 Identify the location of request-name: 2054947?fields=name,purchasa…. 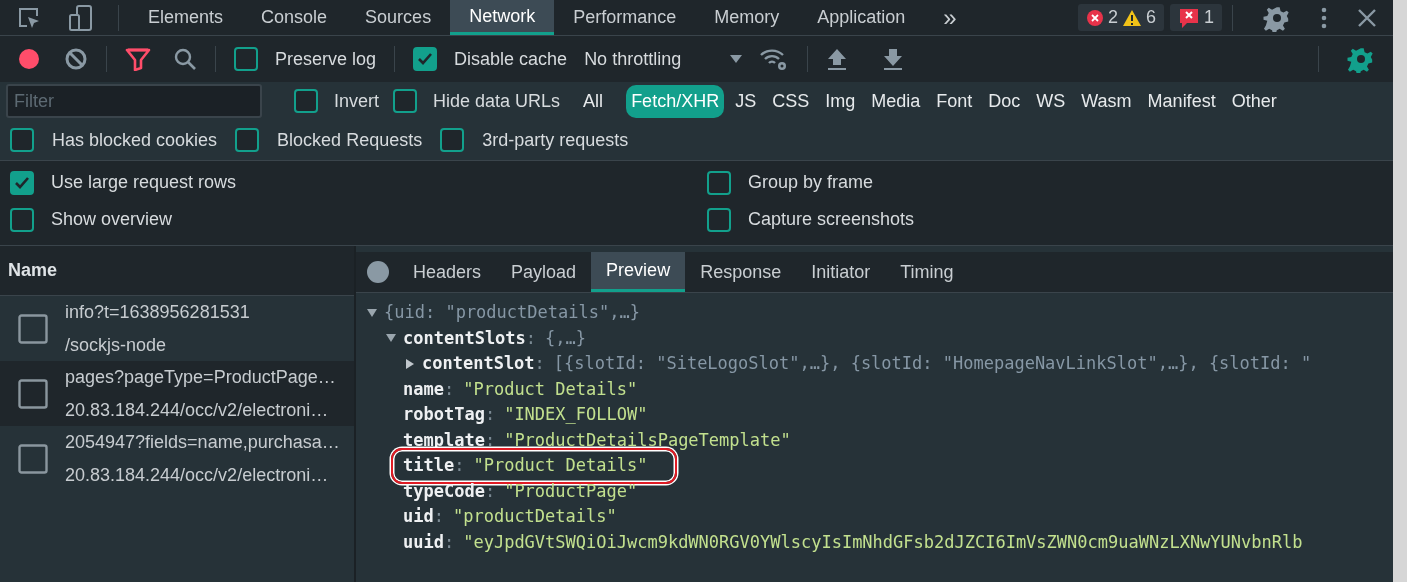
(202, 442).